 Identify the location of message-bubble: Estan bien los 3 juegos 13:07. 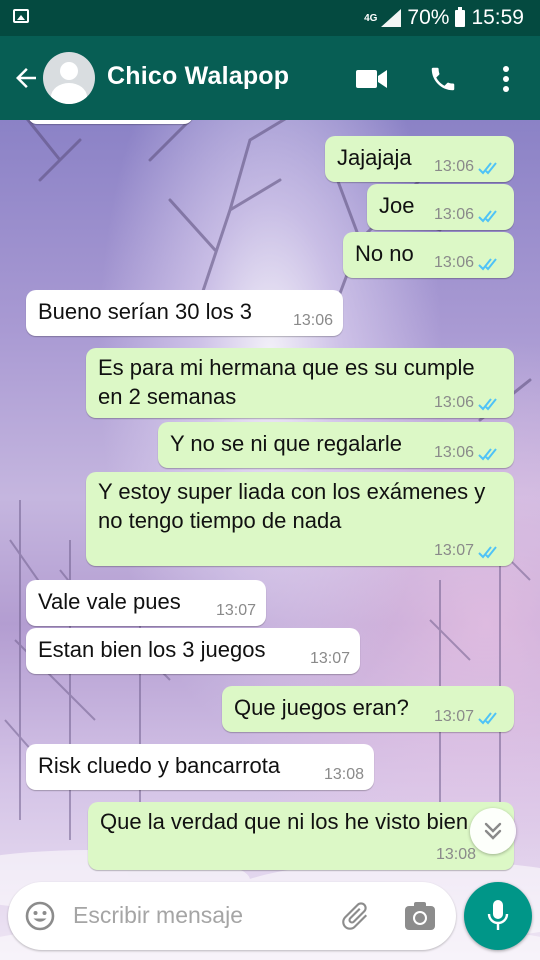
(193, 651).